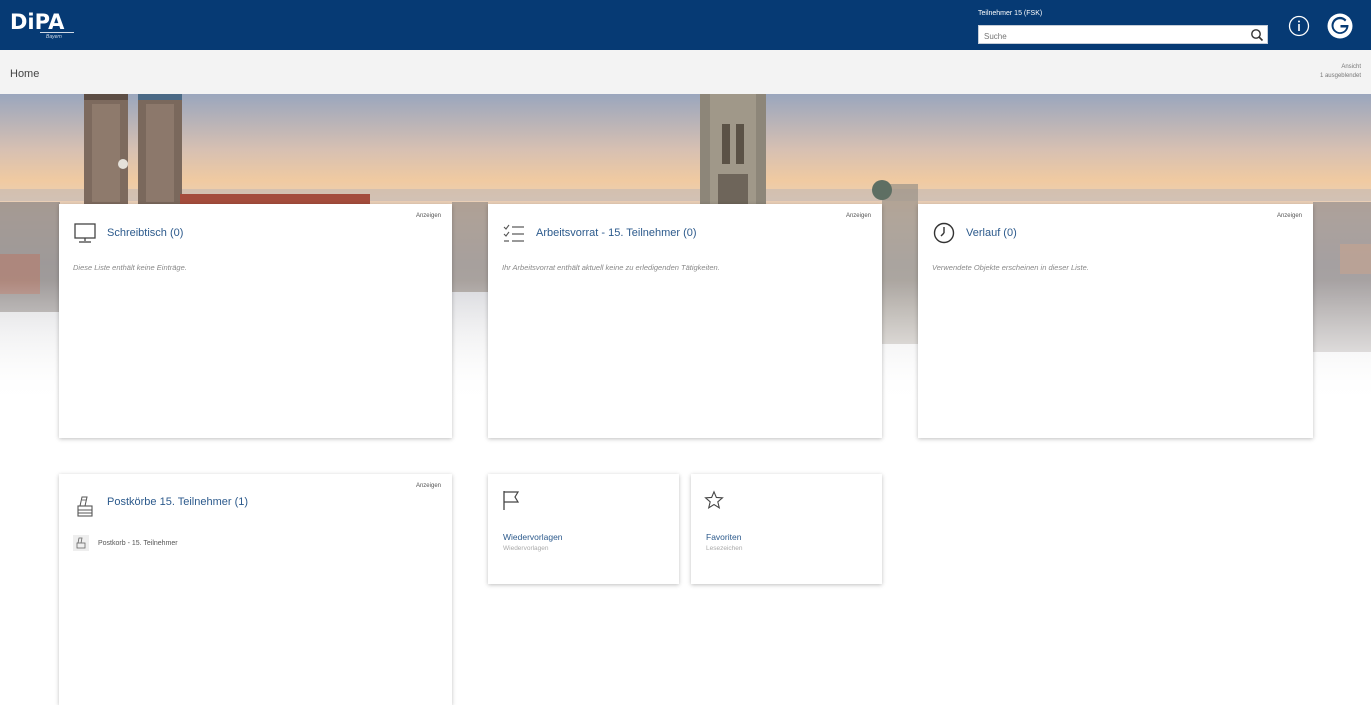 This screenshot has width=1371, height=705. I want to click on brand-logo-icon, so click(1340, 26).